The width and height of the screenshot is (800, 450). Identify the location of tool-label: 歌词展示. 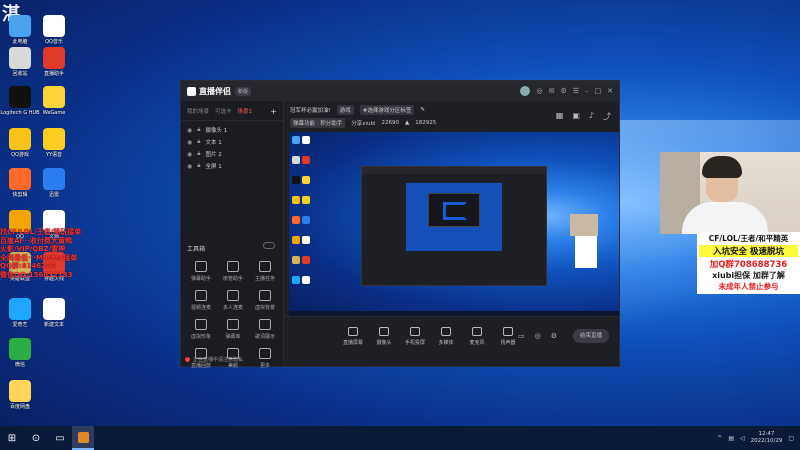
(264, 337).